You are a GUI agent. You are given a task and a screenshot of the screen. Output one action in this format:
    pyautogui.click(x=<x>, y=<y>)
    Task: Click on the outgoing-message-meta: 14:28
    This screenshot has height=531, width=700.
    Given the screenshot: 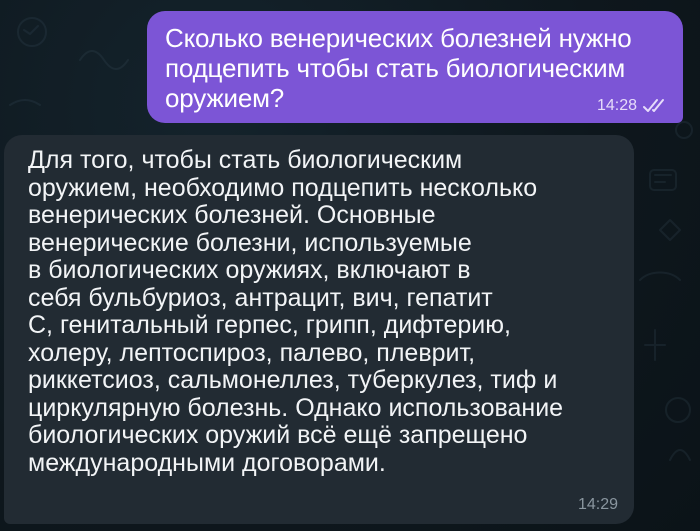 What is the action you would take?
    pyautogui.click(x=633, y=106)
    